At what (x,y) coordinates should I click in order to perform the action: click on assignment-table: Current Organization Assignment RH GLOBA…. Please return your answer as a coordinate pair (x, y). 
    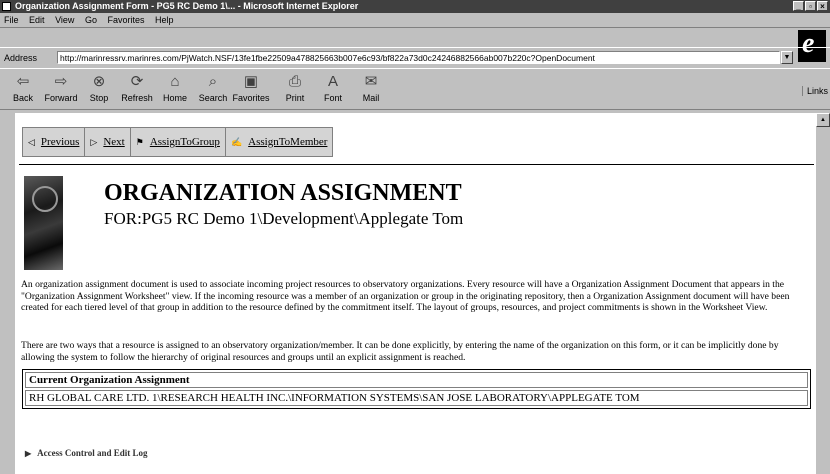
    Looking at the image, I should click on (416, 389).